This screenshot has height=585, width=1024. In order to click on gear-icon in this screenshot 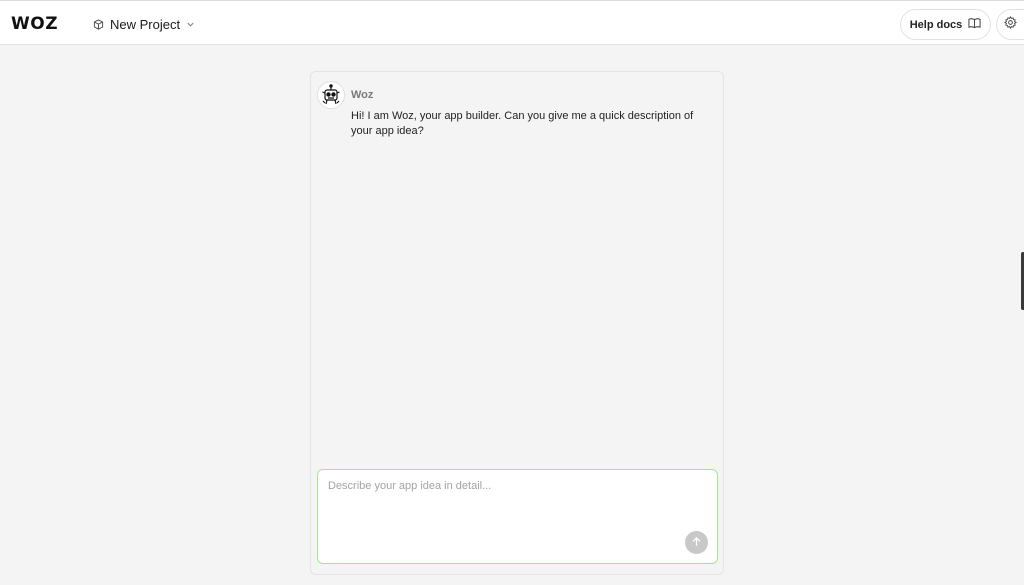, I will do `click(1010, 24)`.